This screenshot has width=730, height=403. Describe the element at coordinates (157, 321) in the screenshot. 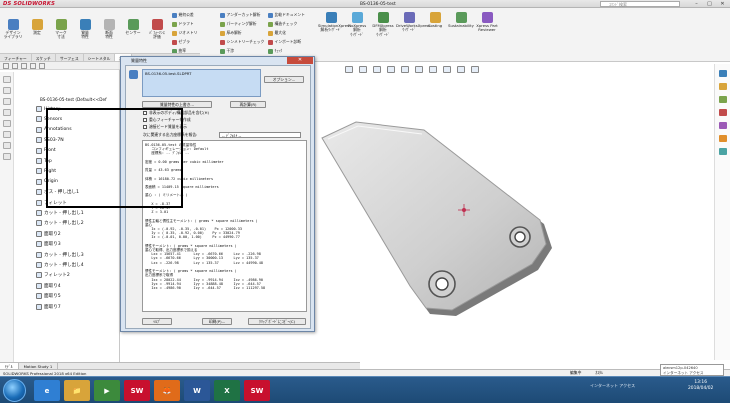

I see `help-button: ﾍﾙﾌﾟ` at that location.